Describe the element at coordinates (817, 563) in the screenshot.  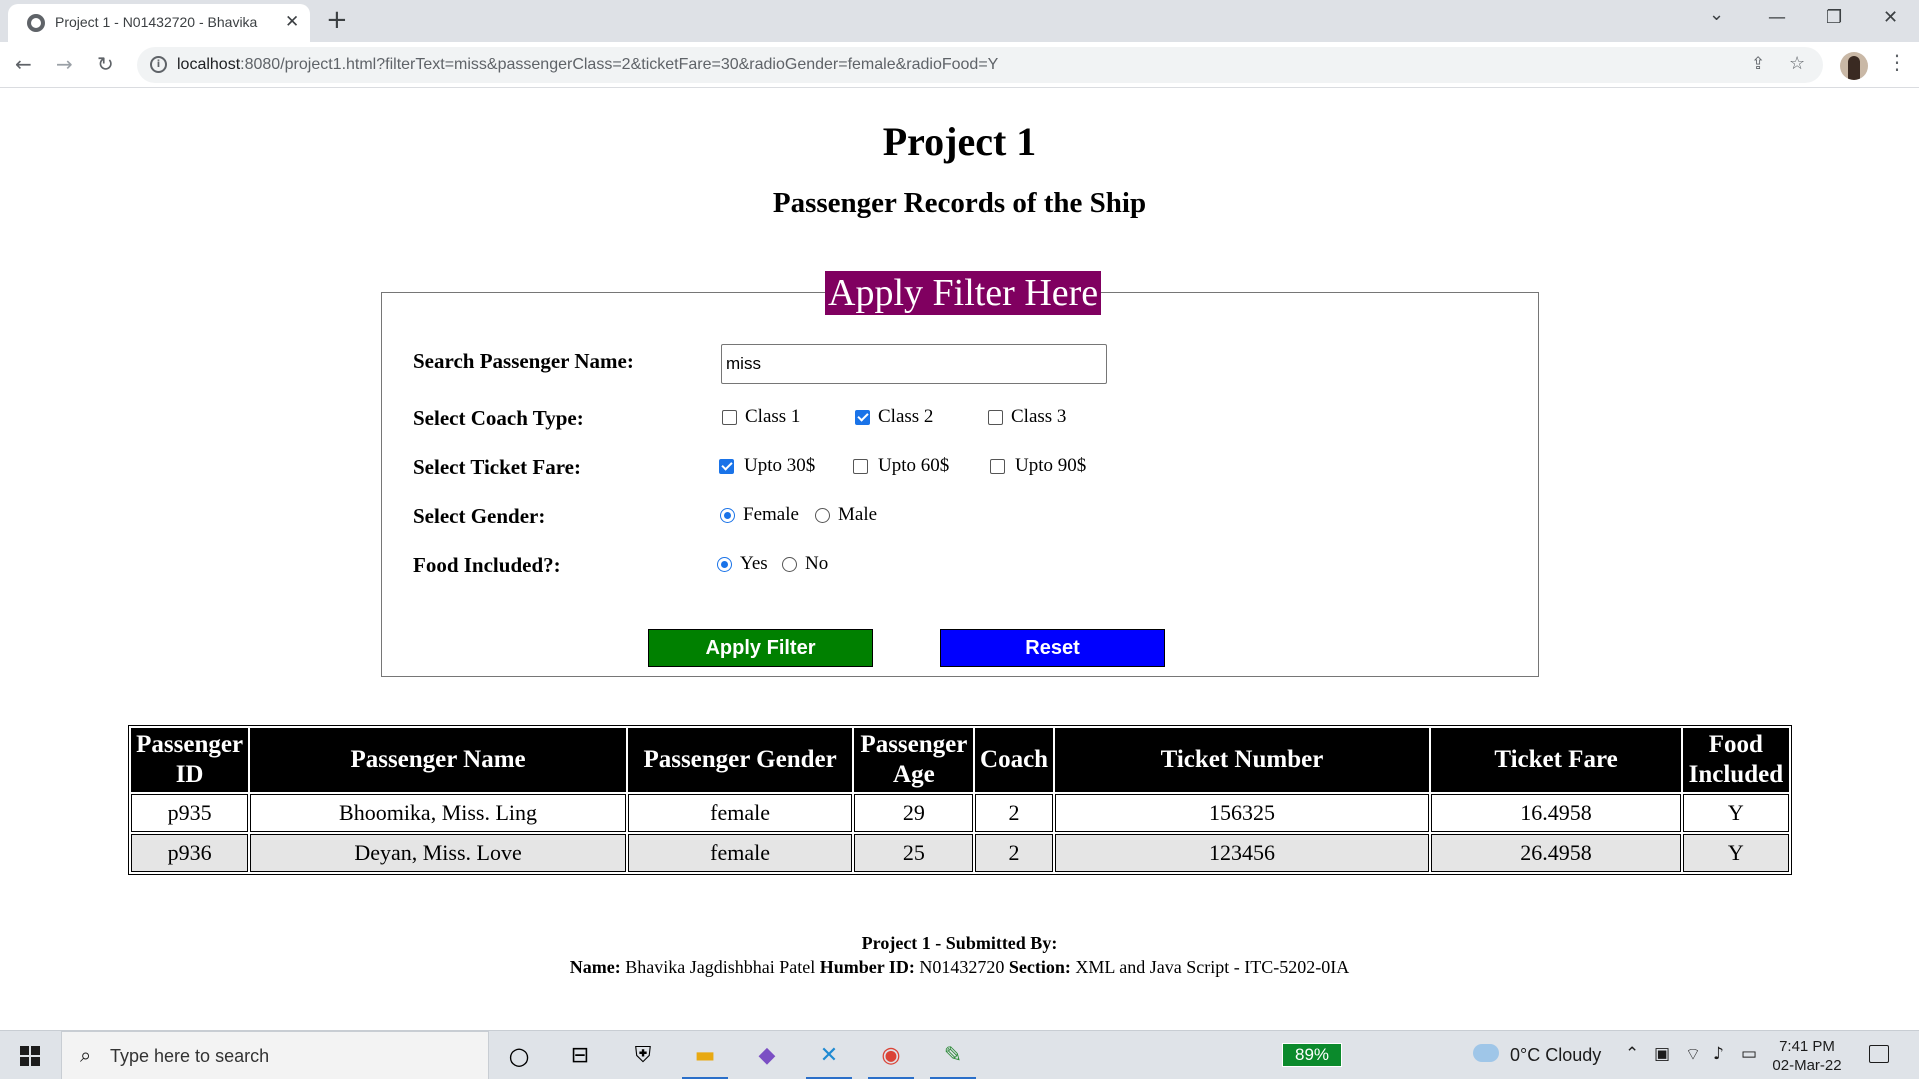
I see `food-no-label: No` at that location.